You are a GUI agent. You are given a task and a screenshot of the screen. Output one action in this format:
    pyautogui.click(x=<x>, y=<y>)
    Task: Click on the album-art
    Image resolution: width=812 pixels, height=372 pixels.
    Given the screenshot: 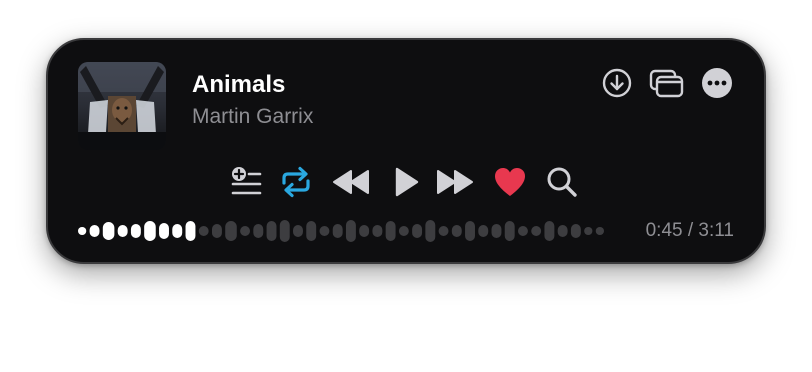 What is the action you would take?
    pyautogui.click(x=122, y=106)
    